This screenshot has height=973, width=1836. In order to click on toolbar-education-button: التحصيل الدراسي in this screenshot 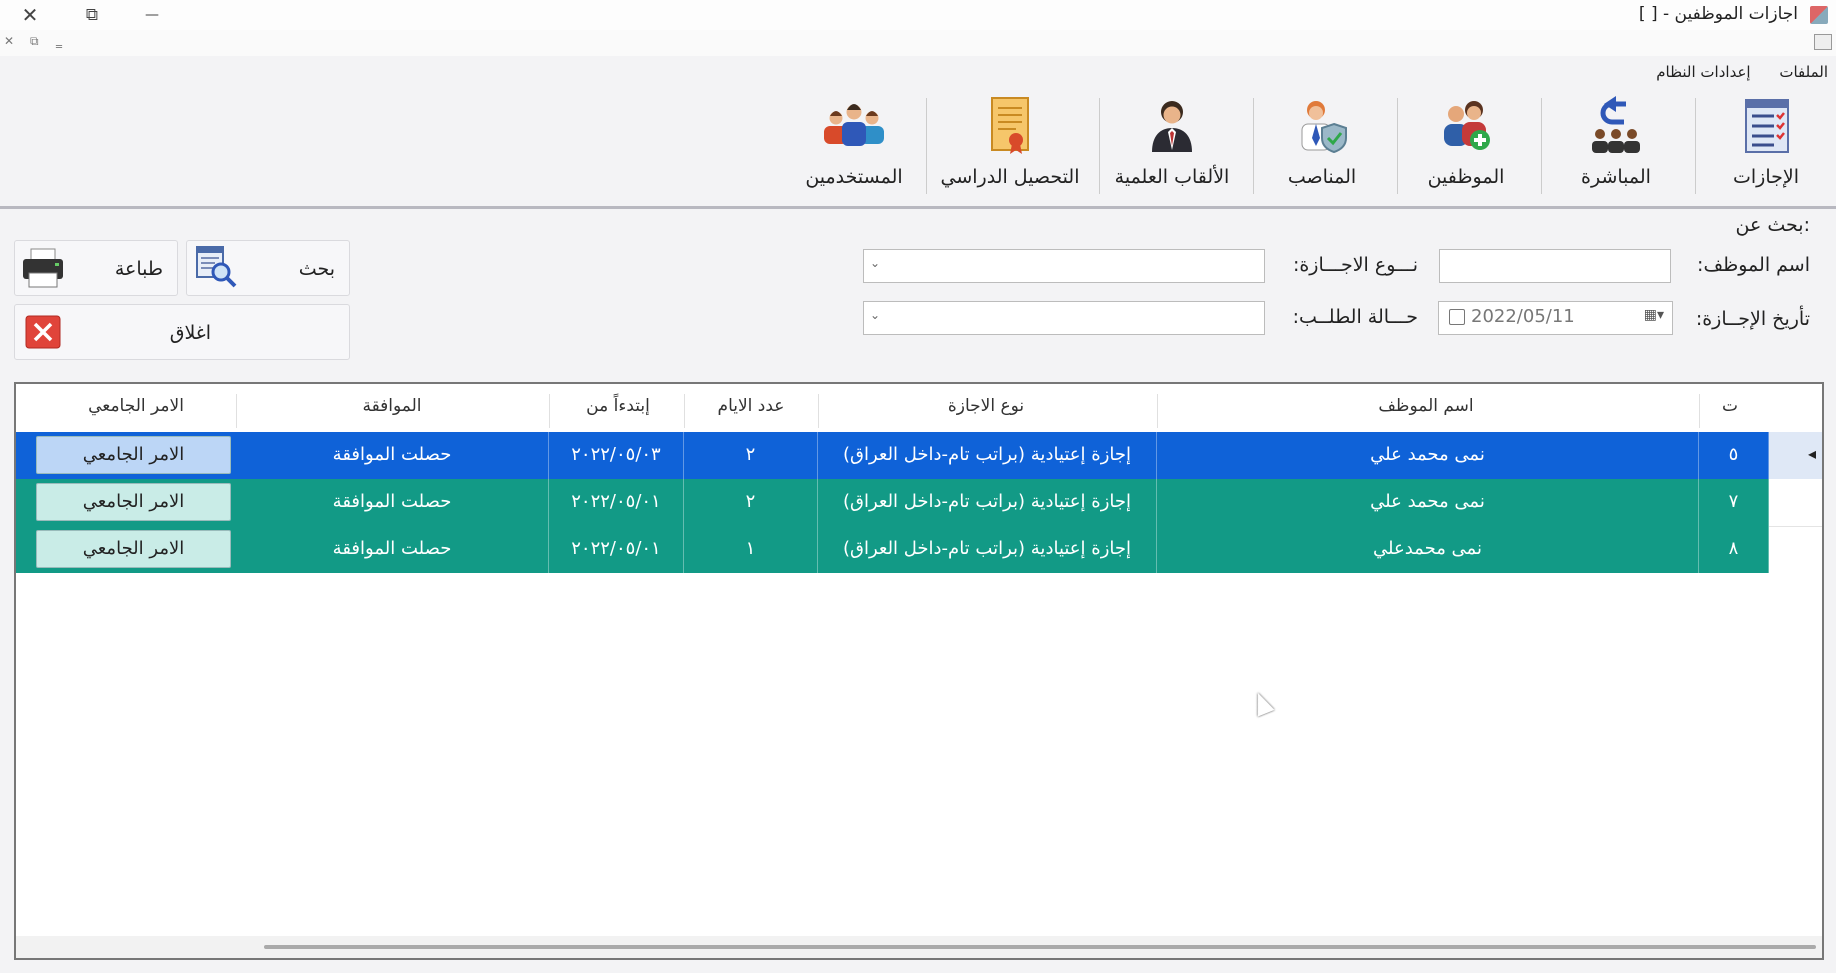, I will do `click(1010, 146)`.